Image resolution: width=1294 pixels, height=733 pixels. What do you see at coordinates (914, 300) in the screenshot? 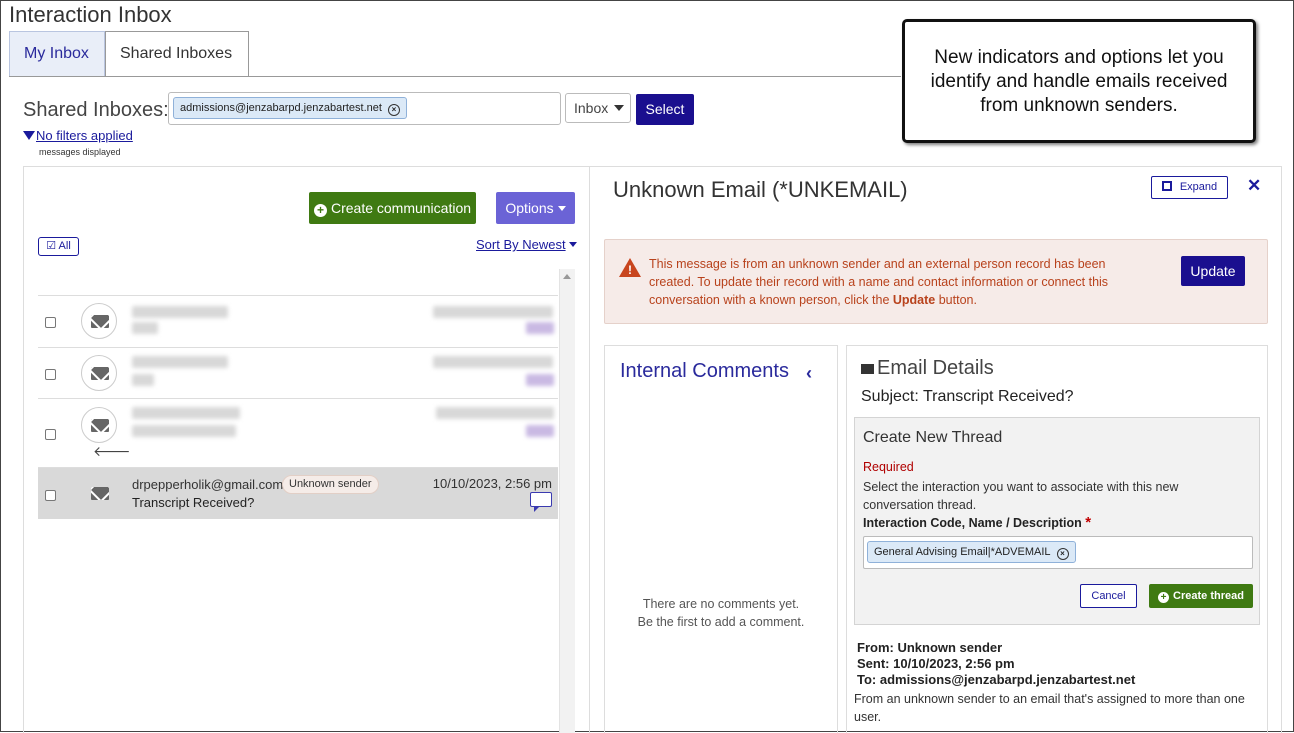
I see `alert-text-bold: Update` at bounding box center [914, 300].